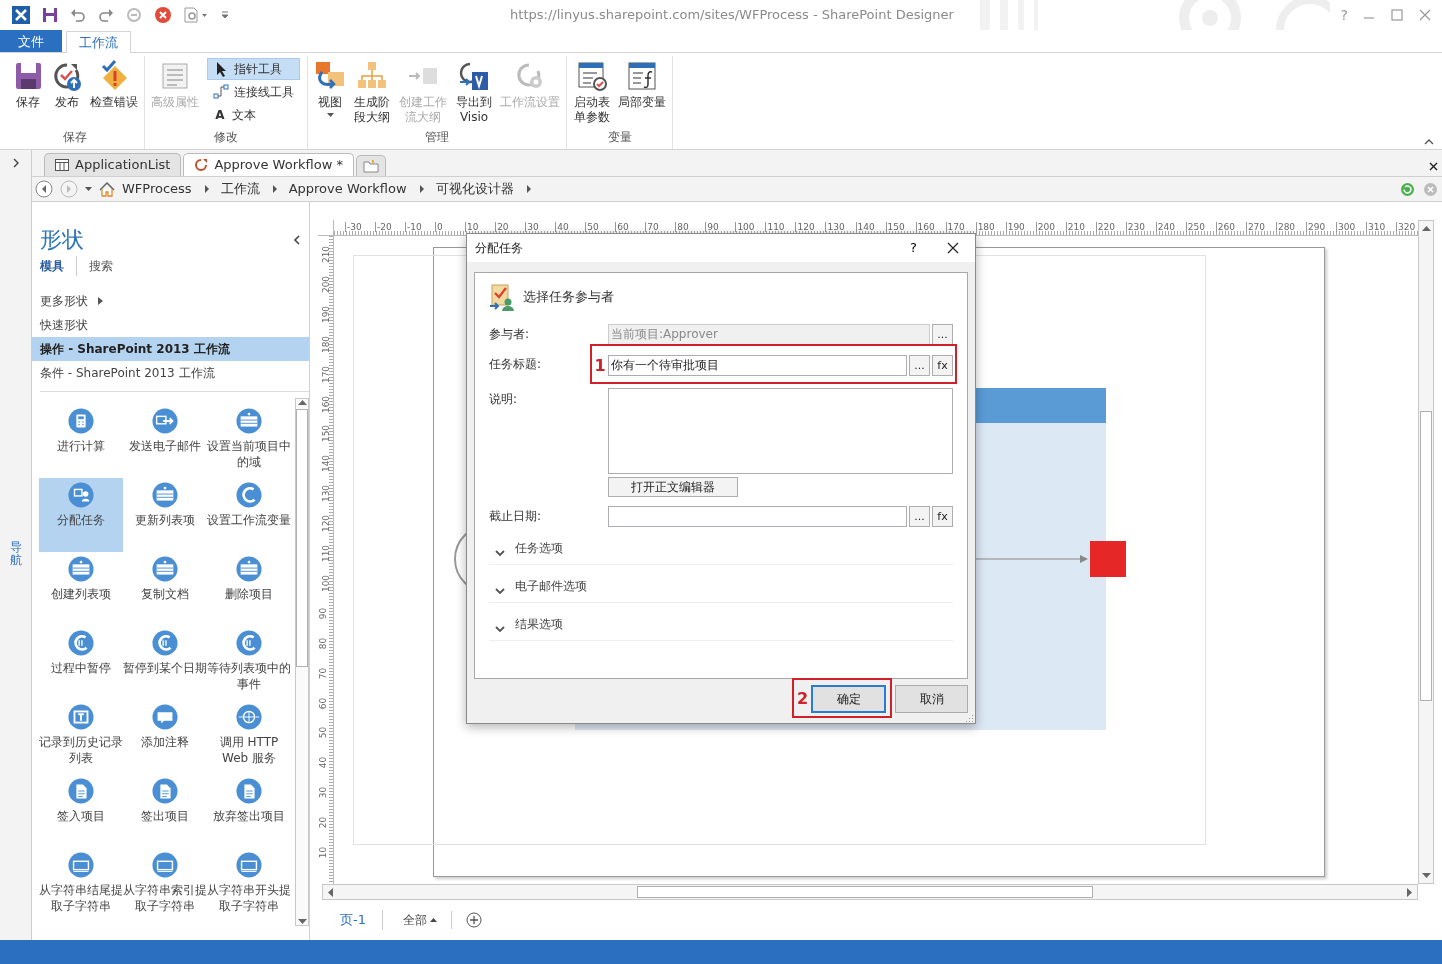  I want to click on cancel-button: 取消, so click(931, 699).